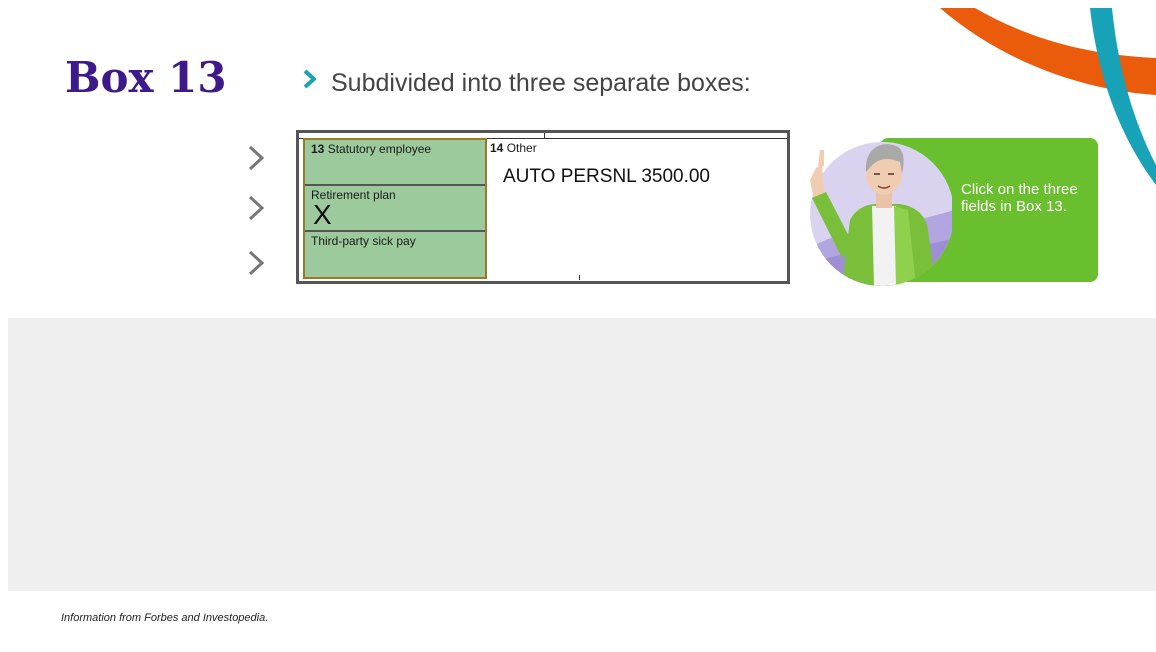  Describe the element at coordinates (881, 214) in the screenshot. I see `presenter-avatar` at that location.